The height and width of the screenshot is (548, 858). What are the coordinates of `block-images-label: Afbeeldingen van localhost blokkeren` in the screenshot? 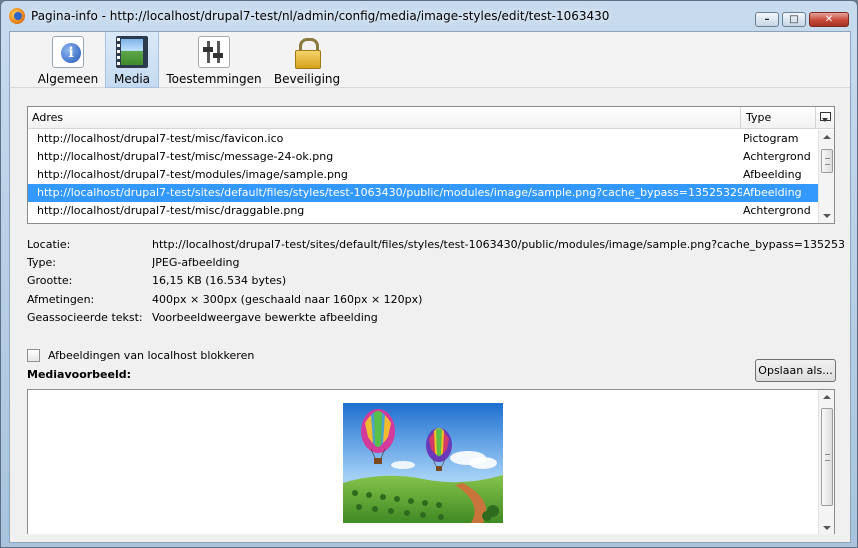 It's located at (151, 355).